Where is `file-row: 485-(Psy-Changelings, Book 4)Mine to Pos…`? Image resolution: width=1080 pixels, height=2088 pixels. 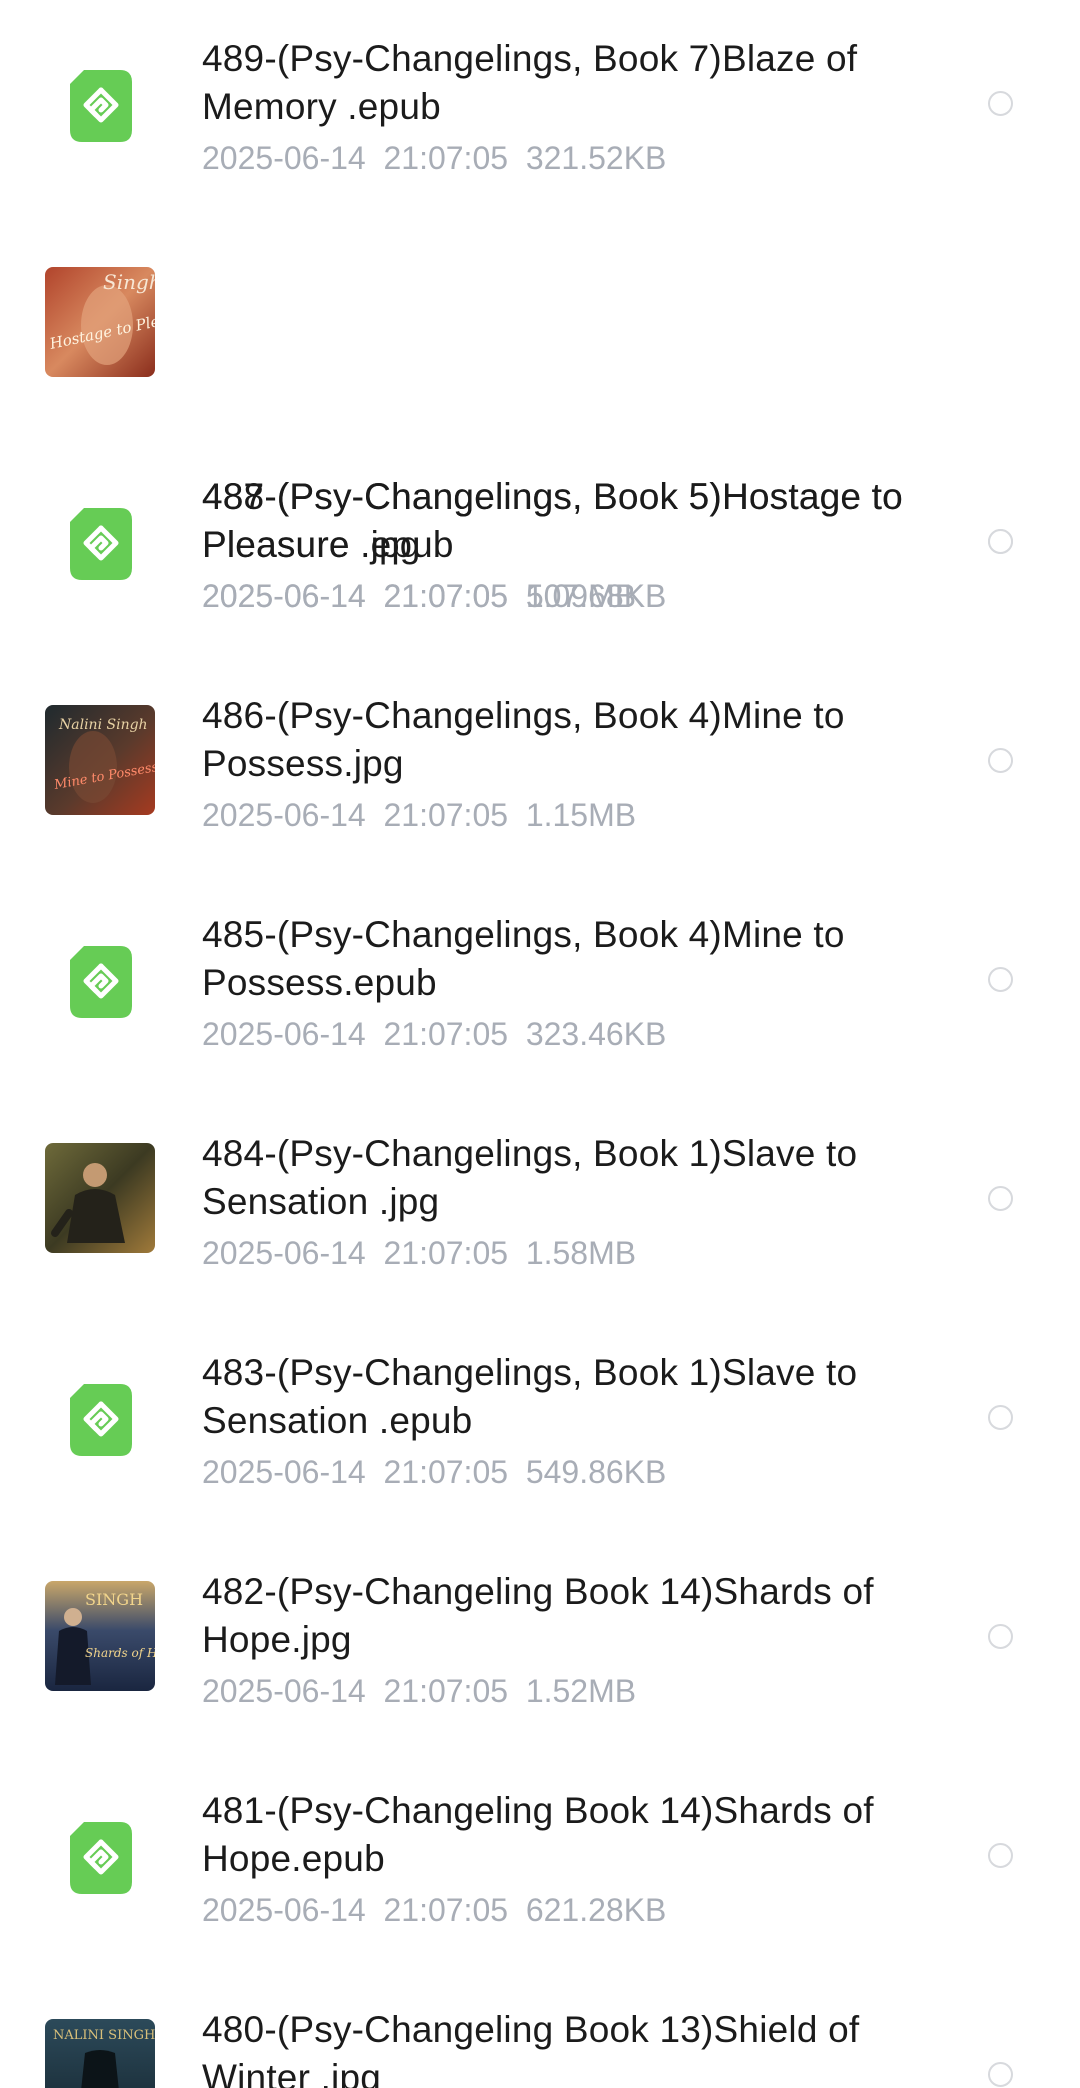
file-row: 485-(Psy-Changelings, Book 4)Mine to Pos… is located at coordinates (540, 985).